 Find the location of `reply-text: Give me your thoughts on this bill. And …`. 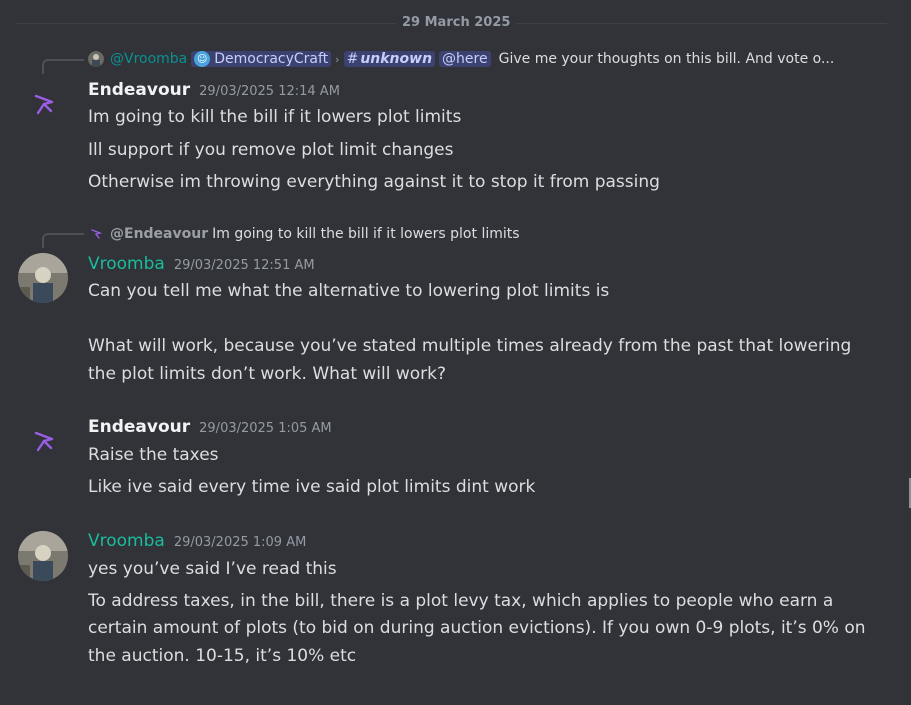

reply-text: Give me your thoughts on this bill. And … is located at coordinates (667, 59).